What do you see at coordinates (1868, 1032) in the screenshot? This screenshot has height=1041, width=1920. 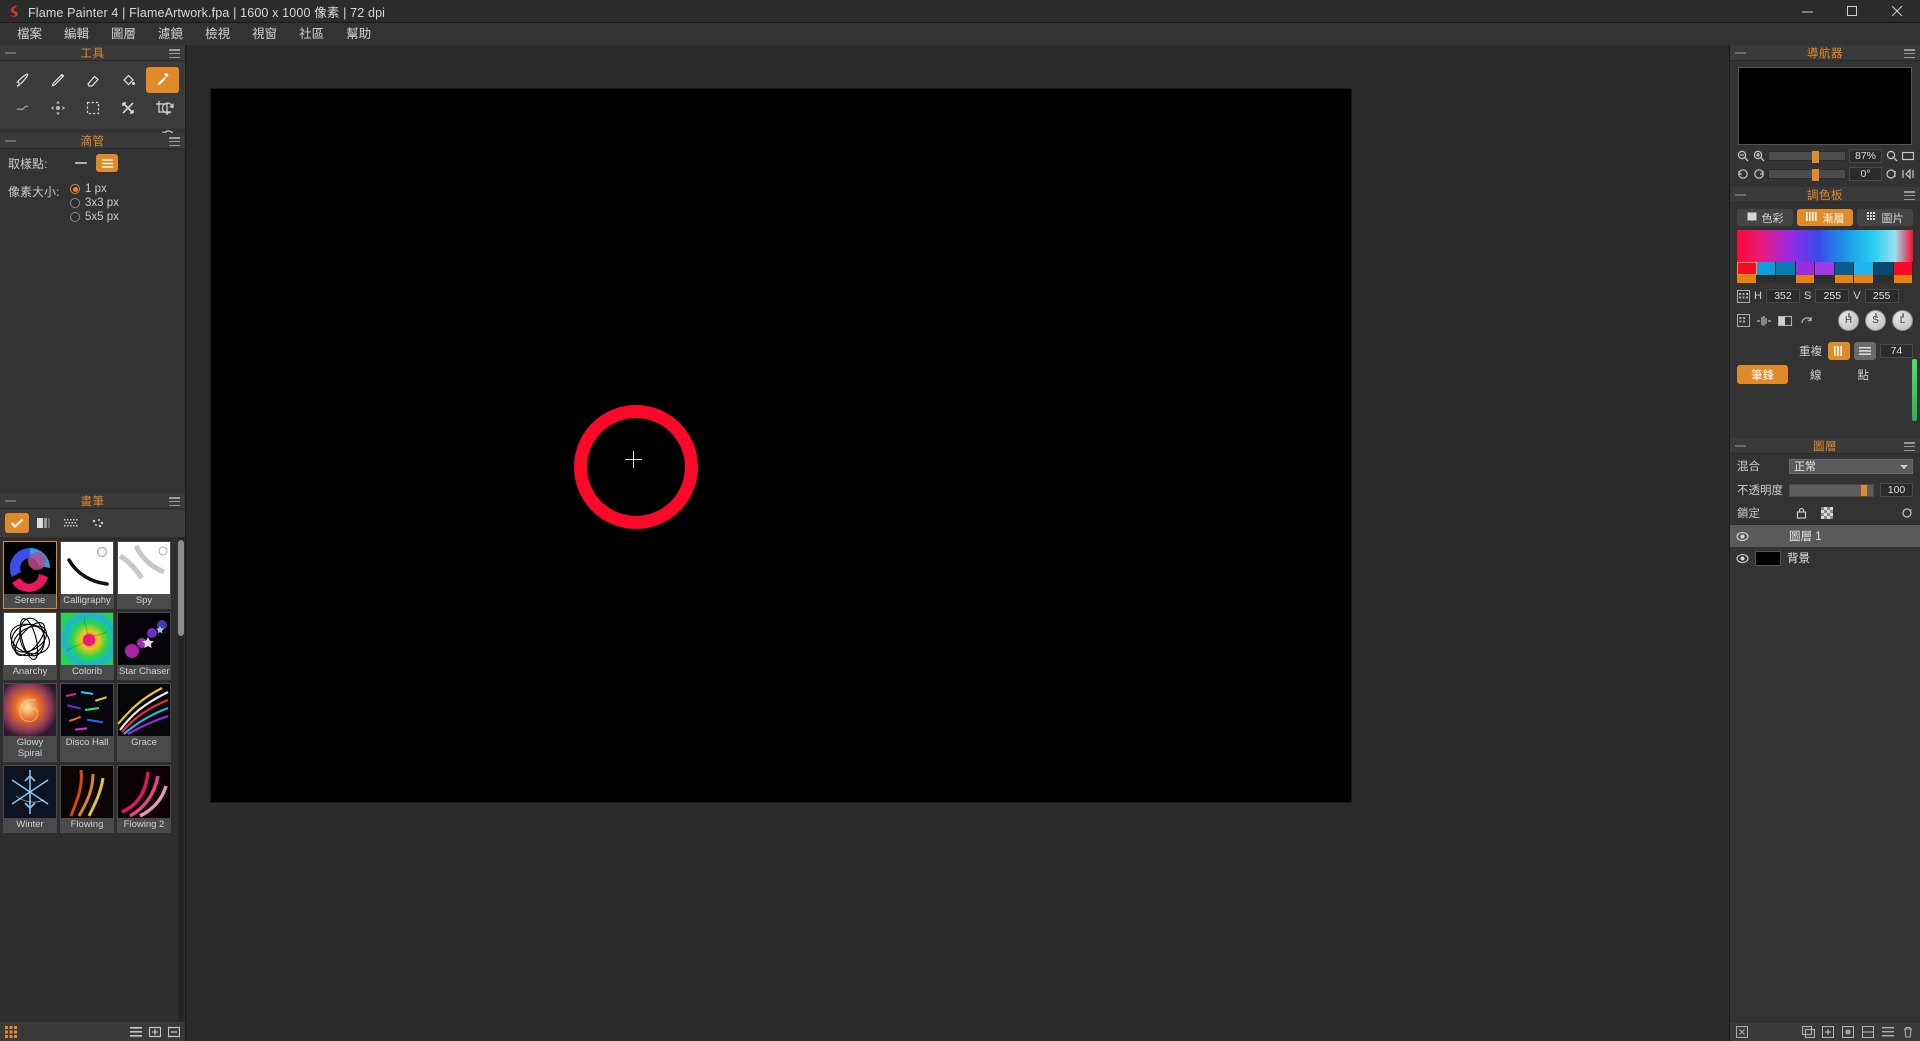 I see `layer-mask-icon` at bounding box center [1868, 1032].